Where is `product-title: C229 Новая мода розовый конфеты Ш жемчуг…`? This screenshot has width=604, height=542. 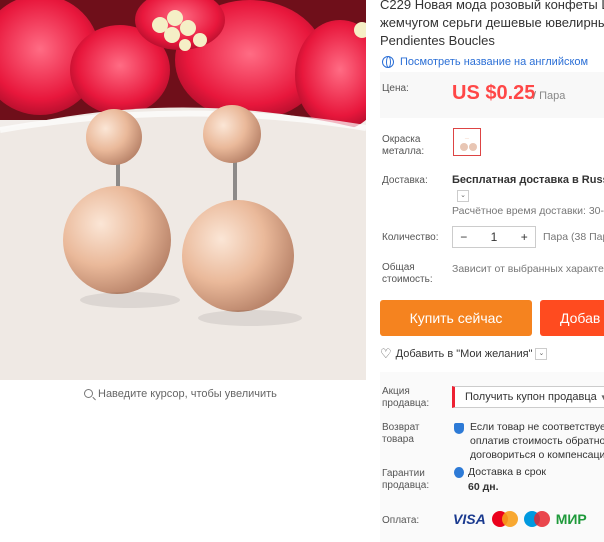
product-title: C229 Новая мода розовый конфеты Ш жемчуг… is located at coordinates (492, 25).